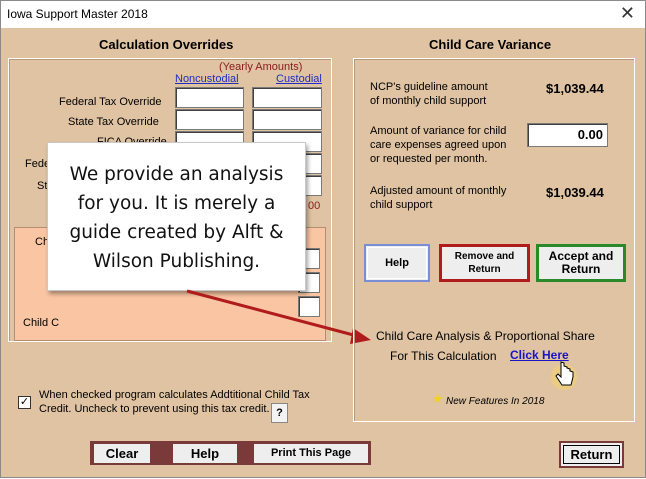 Image resolution: width=646 pixels, height=479 pixels. What do you see at coordinates (575, 192) in the screenshot?
I see `adjusted-amount: $1,039.44` at bounding box center [575, 192].